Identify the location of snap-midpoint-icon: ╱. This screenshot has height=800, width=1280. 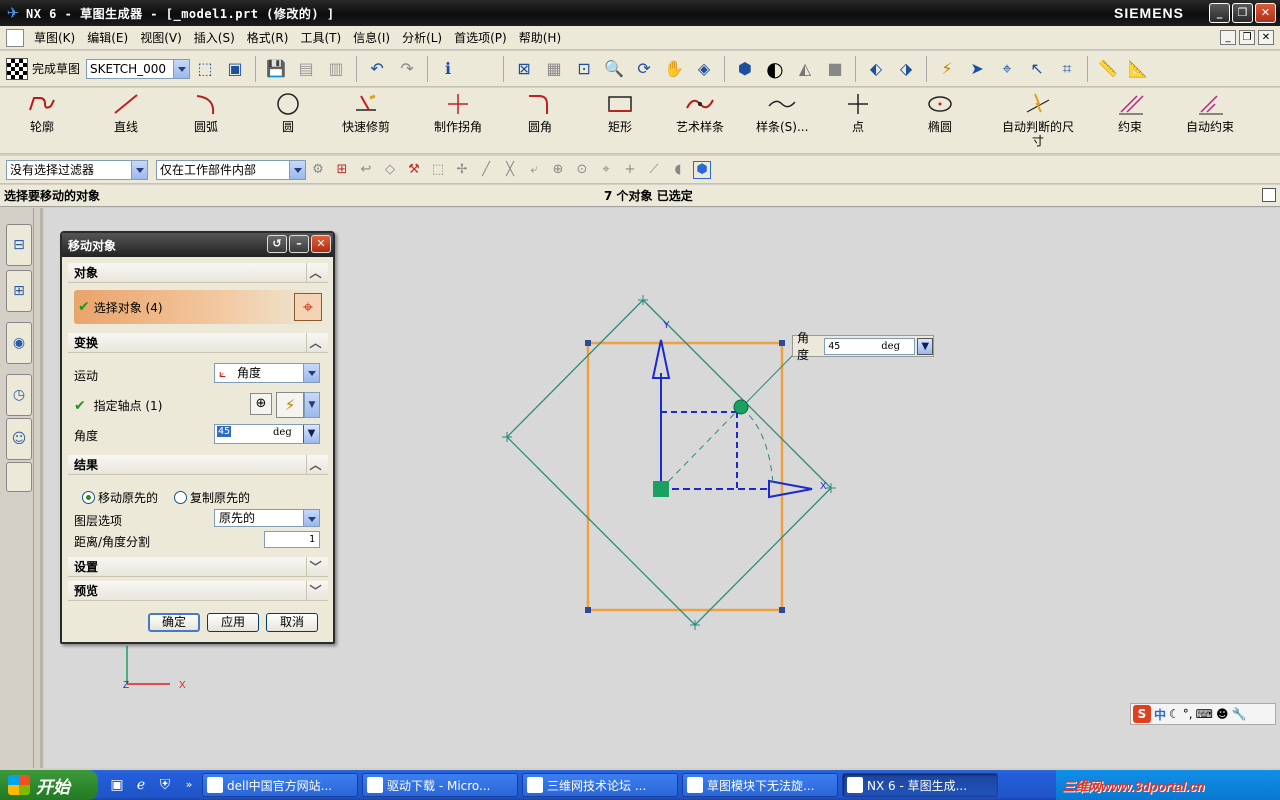
(486, 170).